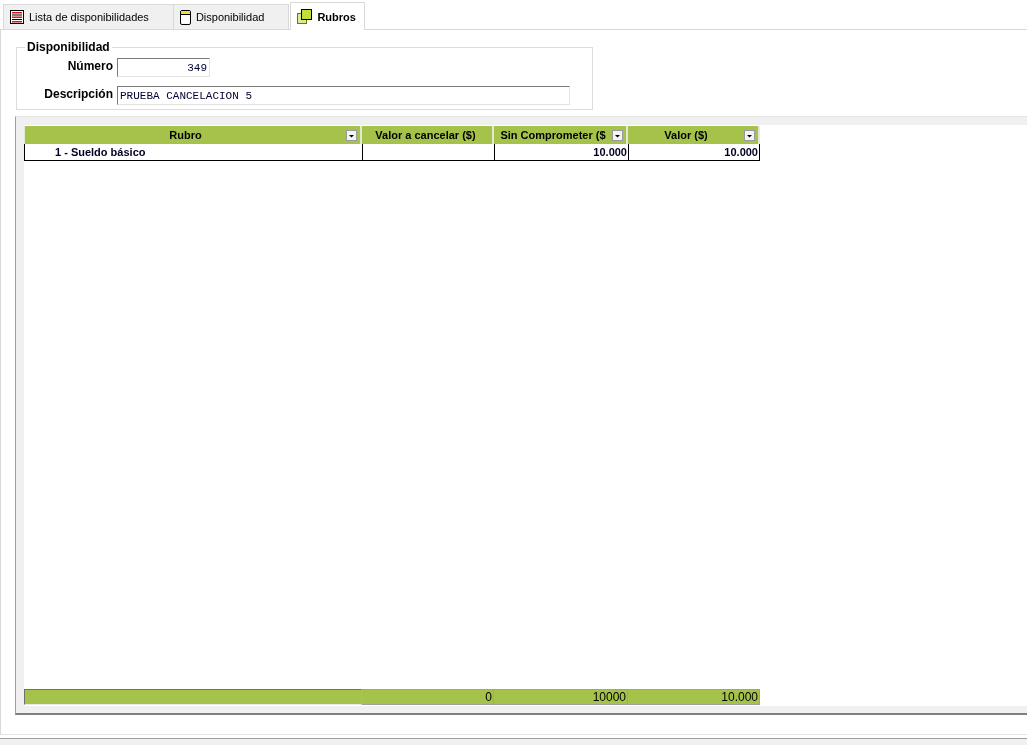 The width and height of the screenshot is (1027, 745). I want to click on input-field: 349, so click(163, 67).